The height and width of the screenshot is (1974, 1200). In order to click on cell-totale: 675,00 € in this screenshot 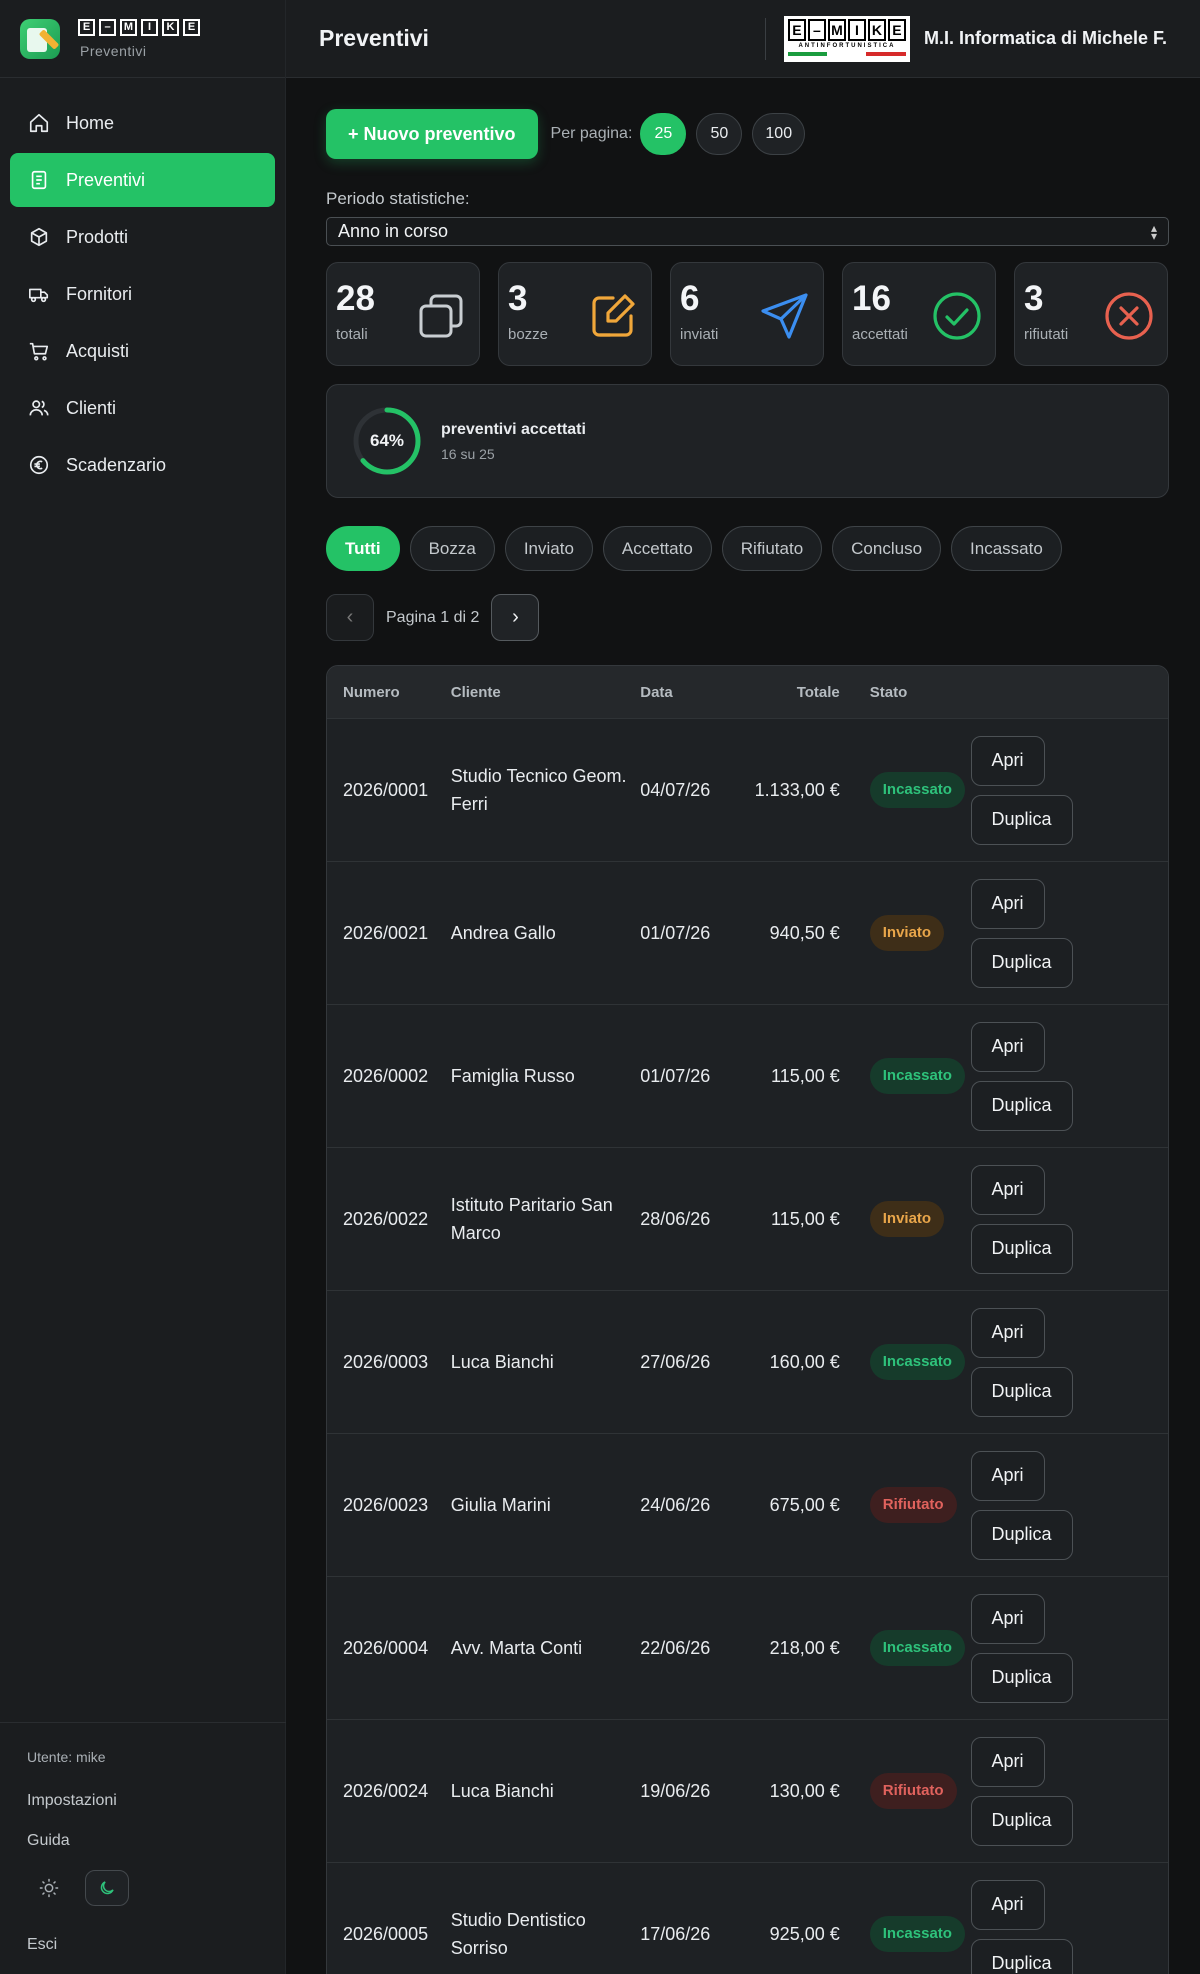, I will do `click(804, 1505)`.